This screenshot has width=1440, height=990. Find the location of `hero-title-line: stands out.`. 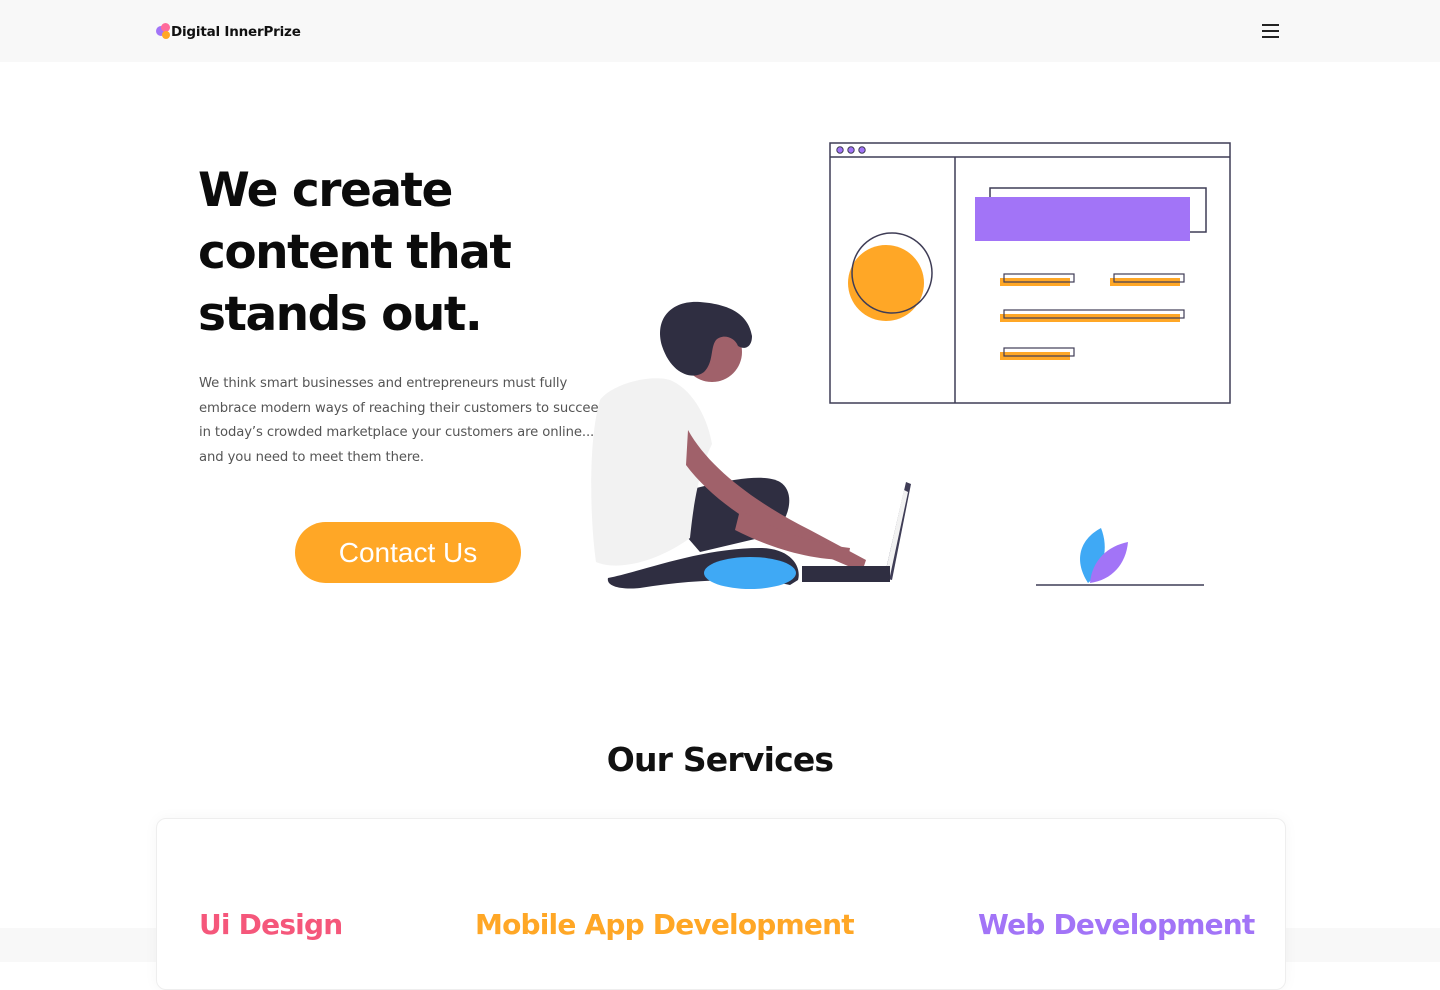

hero-title-line: stands out. is located at coordinates (340, 314).